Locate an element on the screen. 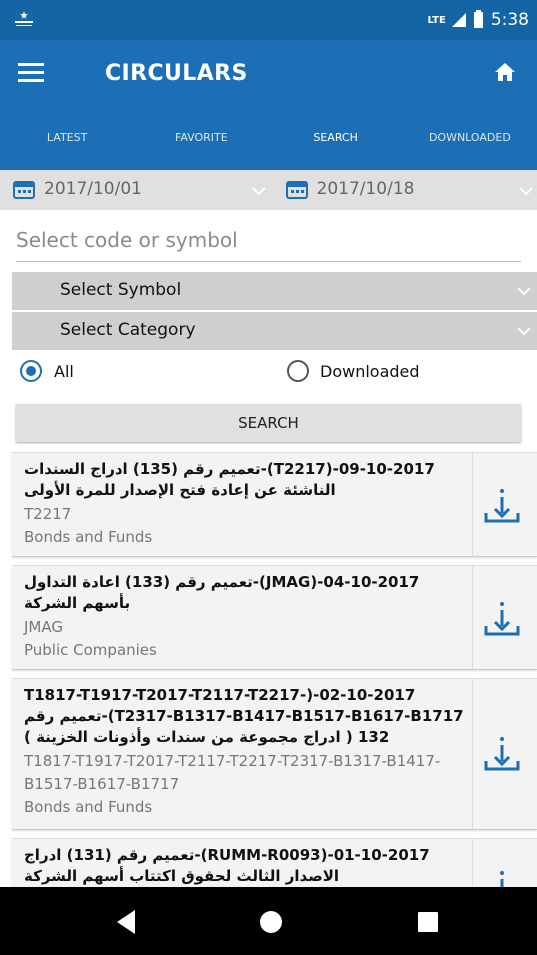  battery-icon is located at coordinates (478, 19).